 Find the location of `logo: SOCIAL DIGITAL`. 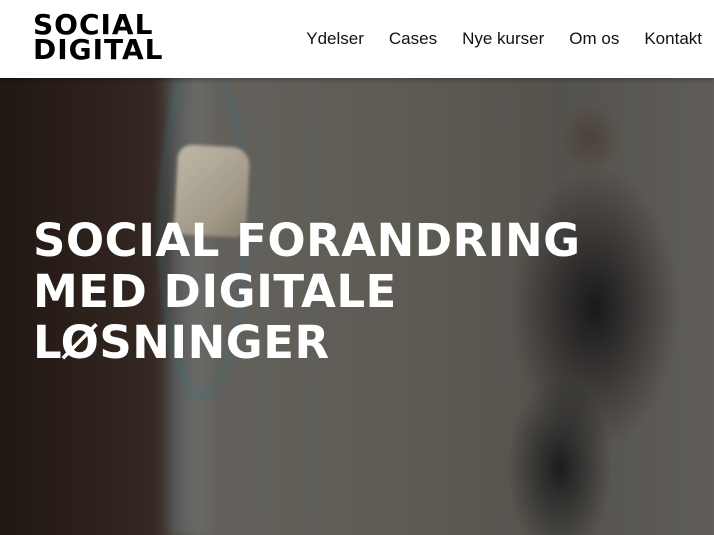

logo: SOCIAL DIGITAL is located at coordinates (98, 38).